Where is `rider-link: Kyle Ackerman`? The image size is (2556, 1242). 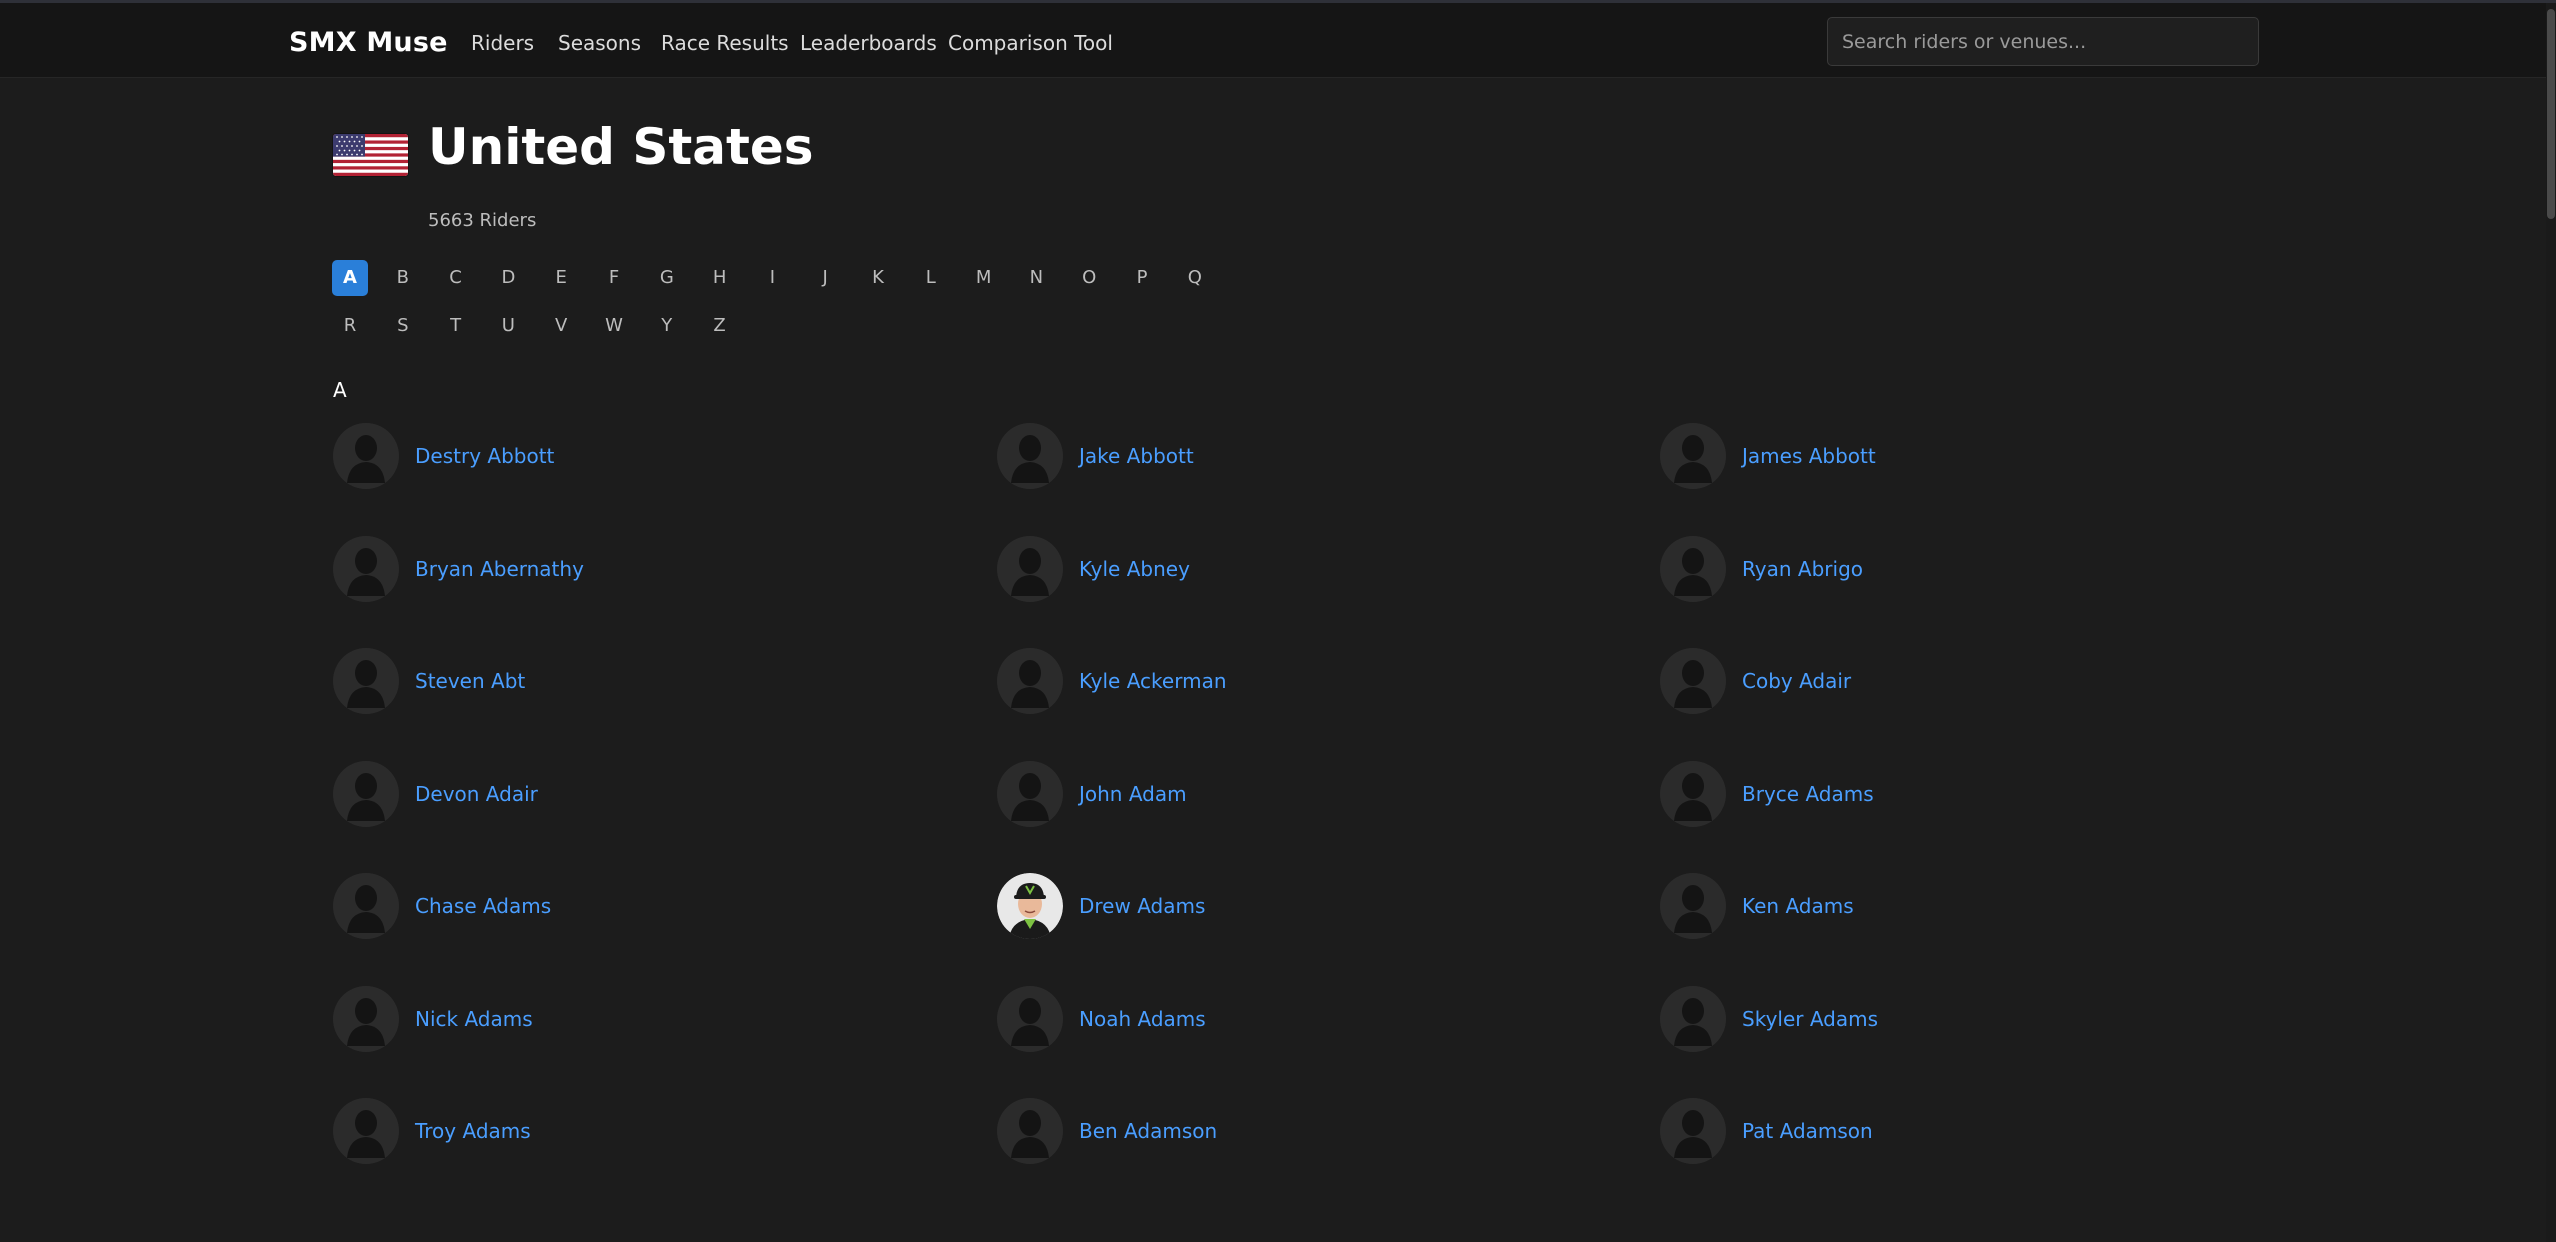
rider-link: Kyle Ackerman is located at coordinates (1112, 681).